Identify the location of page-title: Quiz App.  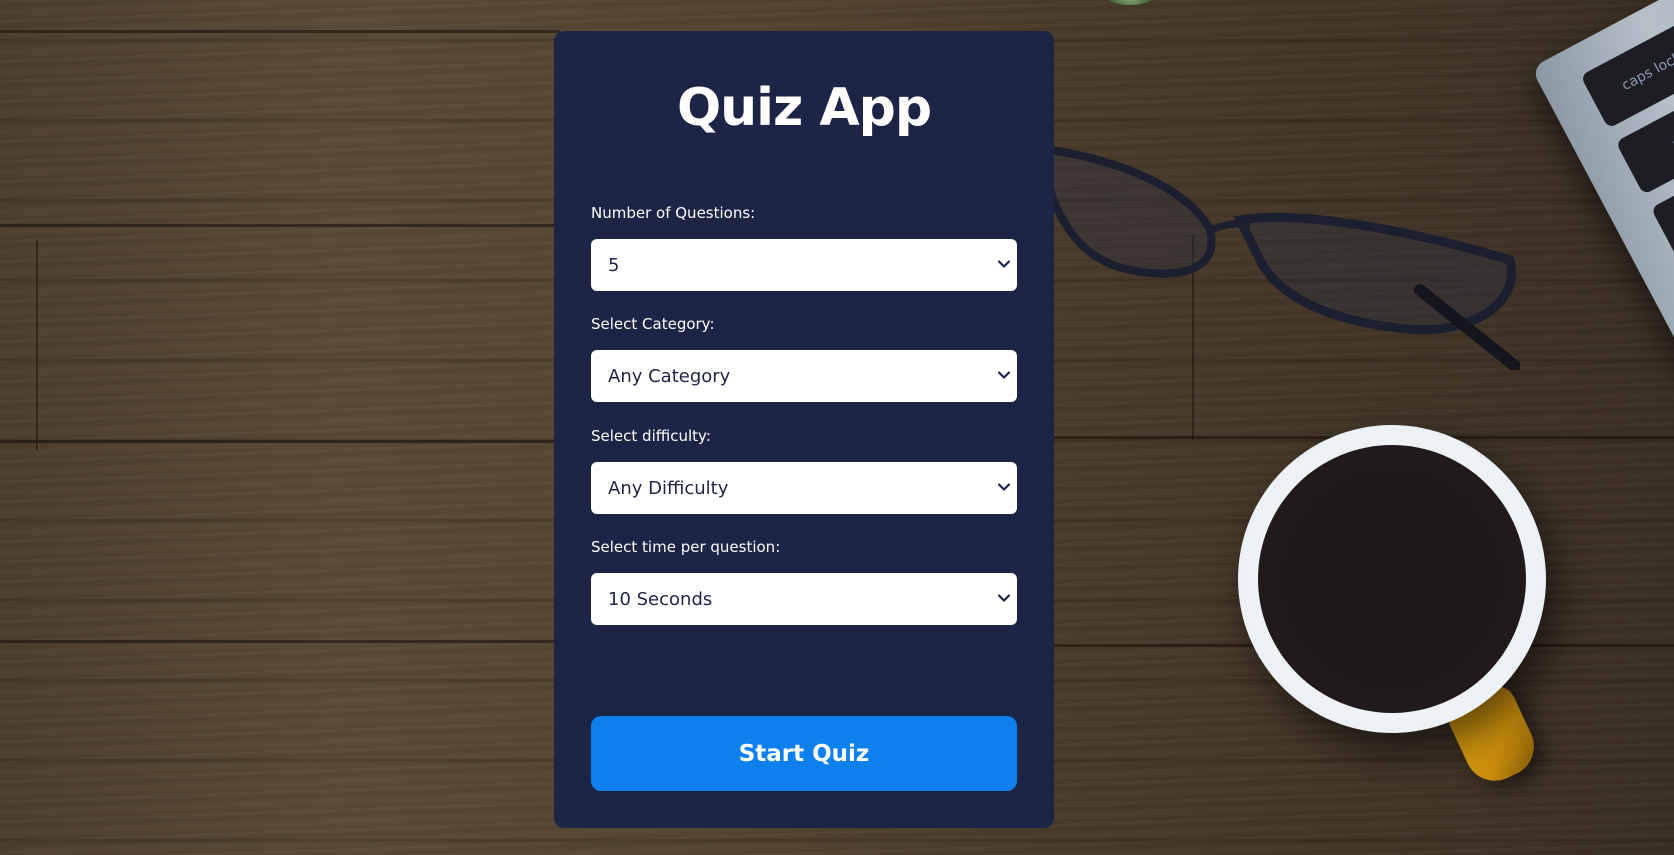
(804, 108).